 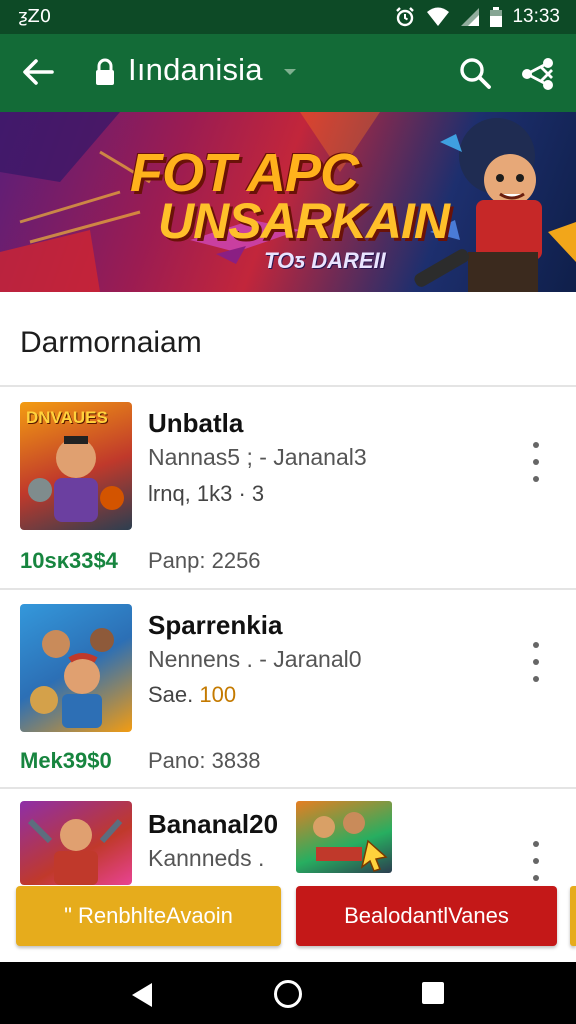 What do you see at coordinates (142, 995) in the screenshot?
I see `nav-back-icon` at bounding box center [142, 995].